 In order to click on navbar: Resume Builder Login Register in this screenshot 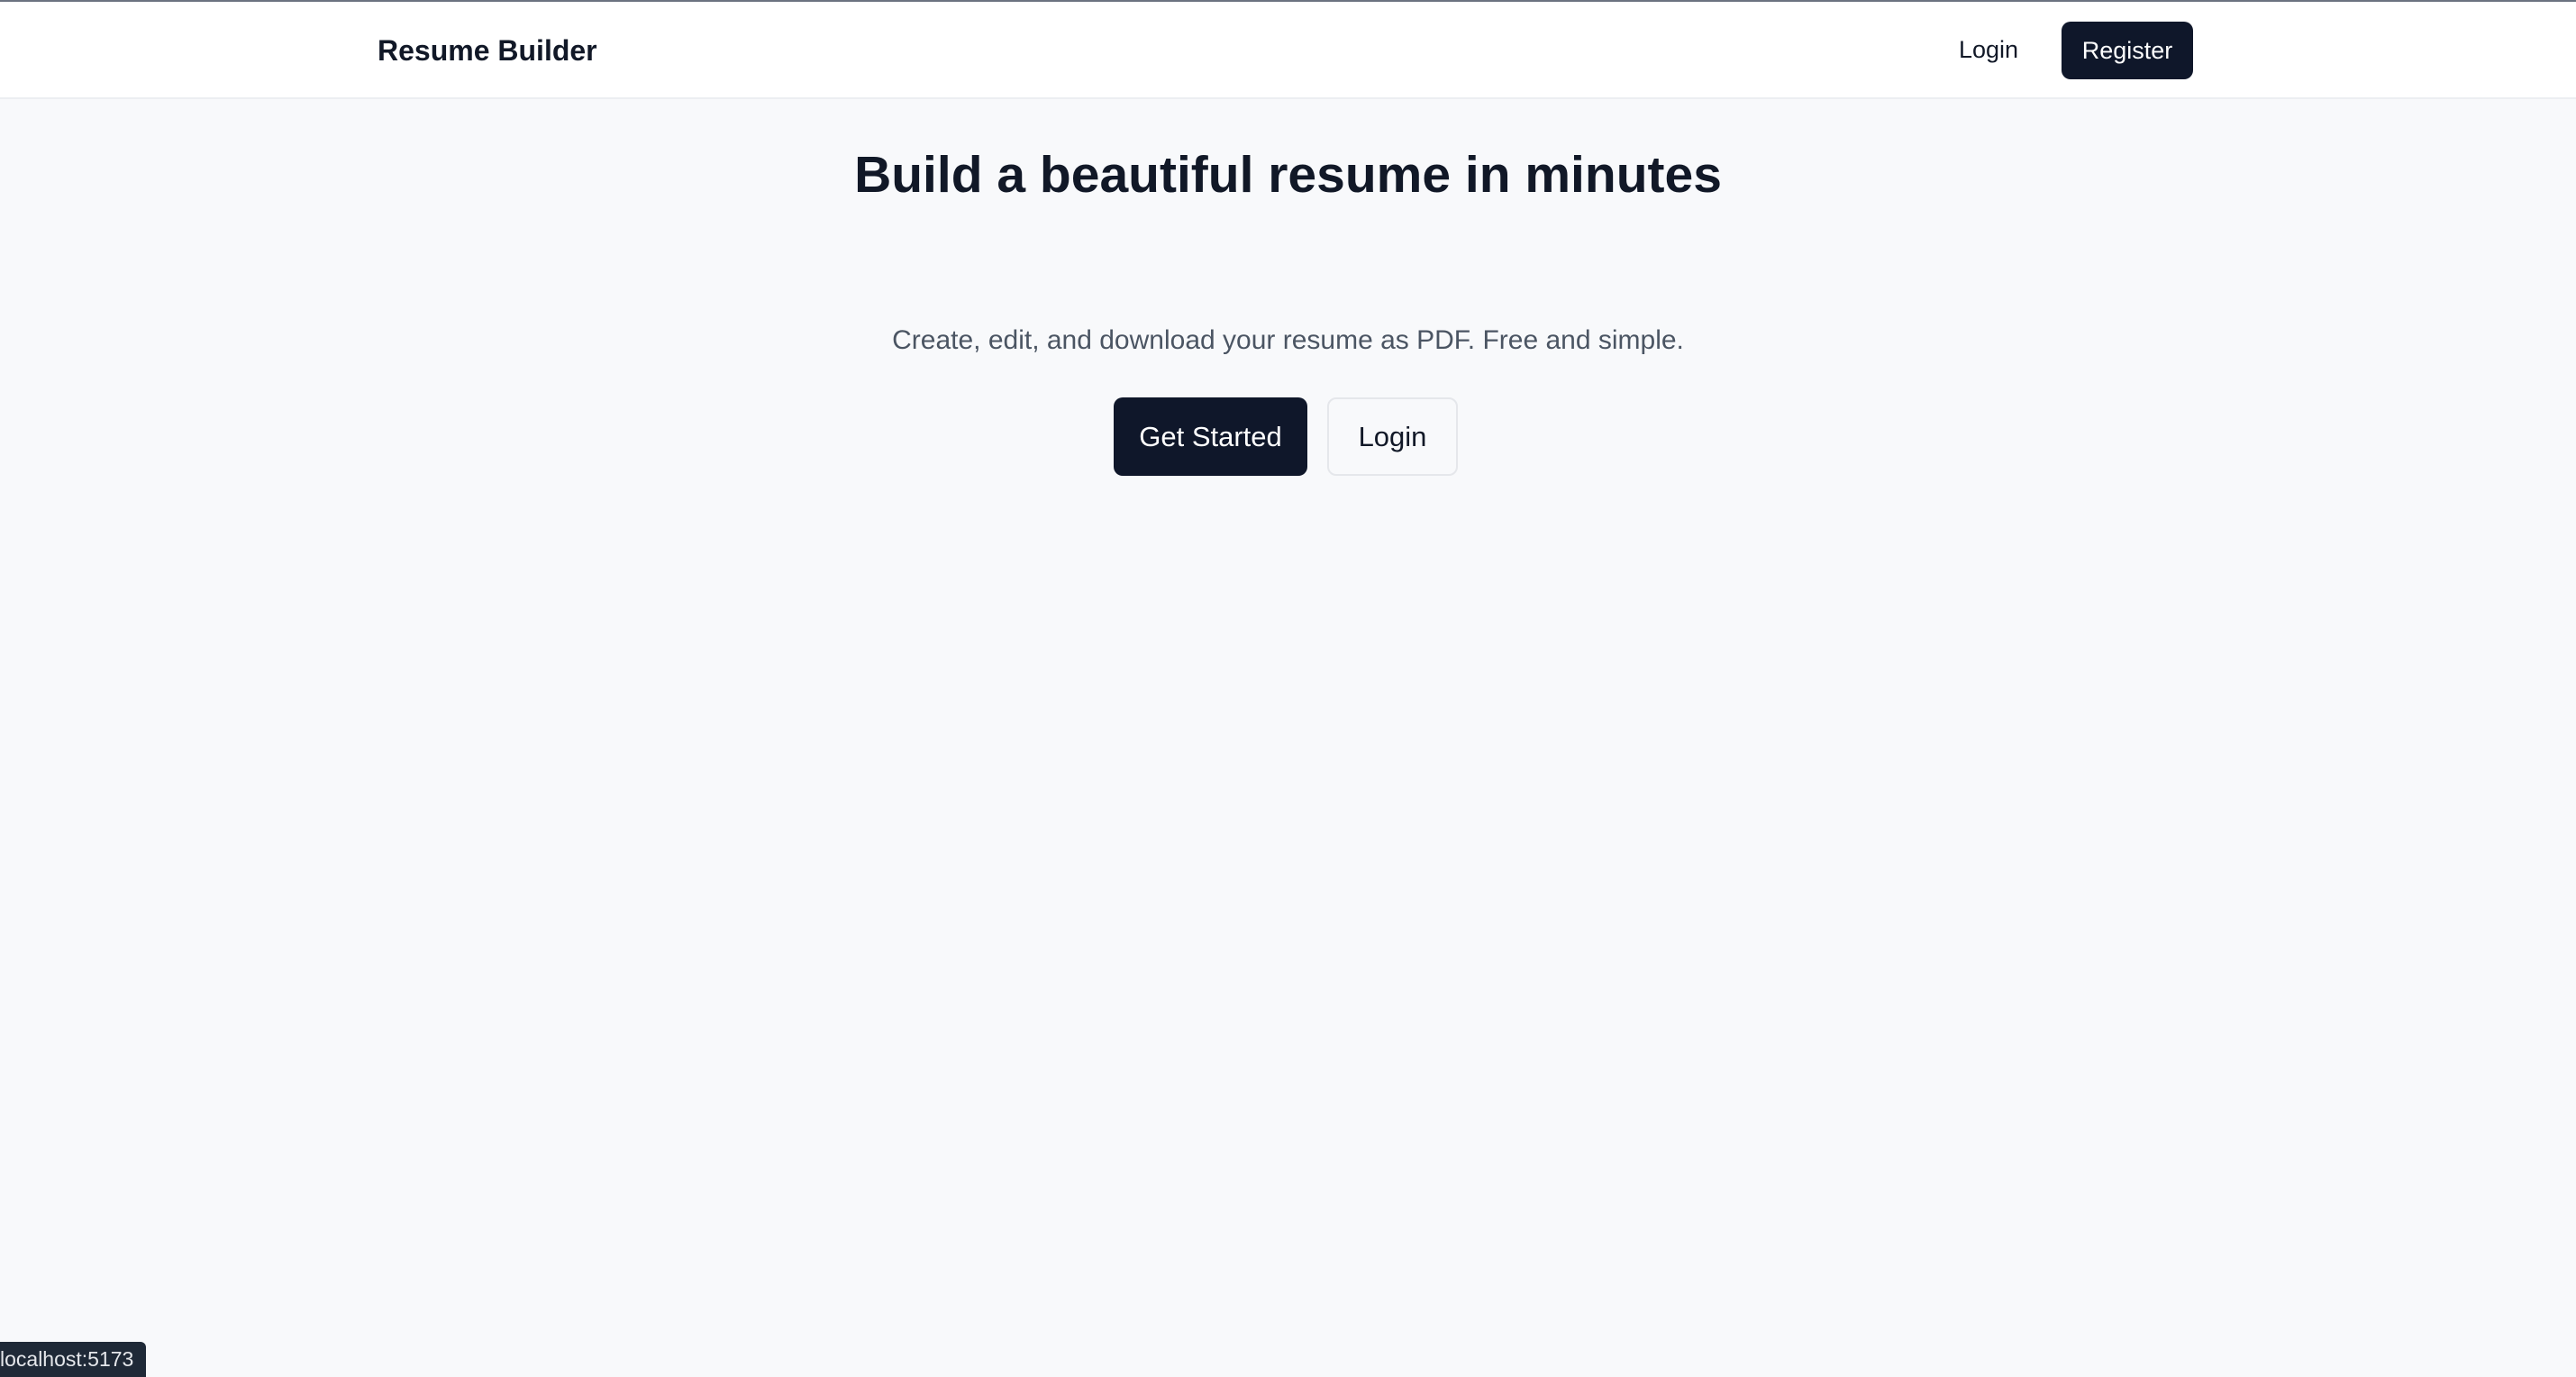, I will do `click(1288, 50)`.